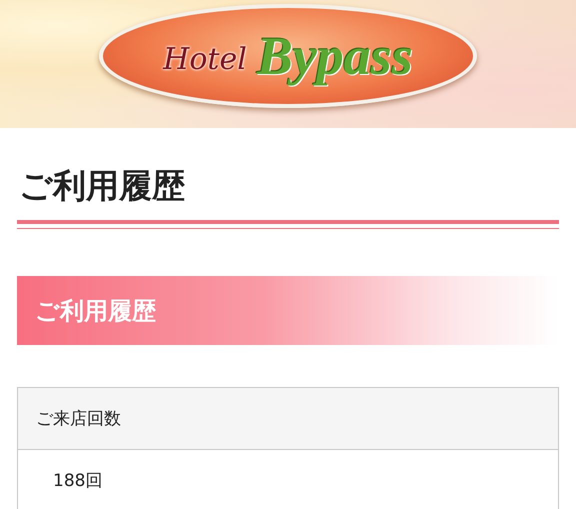  I want to click on logo-word: Hotel, so click(205, 59).